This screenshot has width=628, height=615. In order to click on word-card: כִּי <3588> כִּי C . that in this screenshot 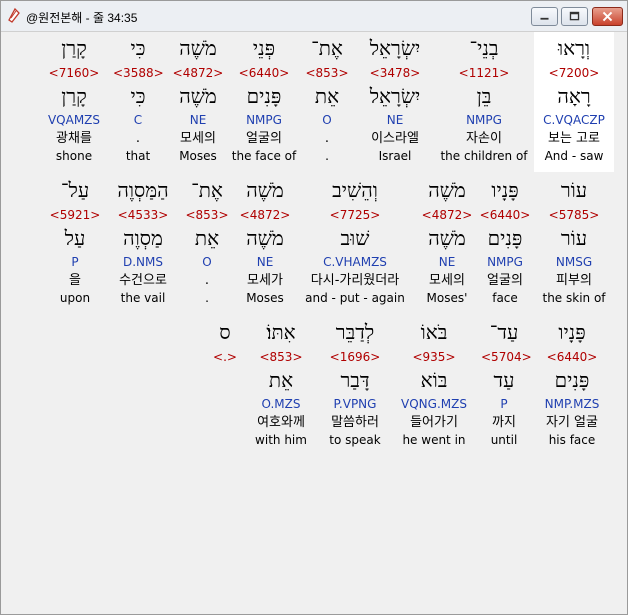, I will do `click(138, 102)`.